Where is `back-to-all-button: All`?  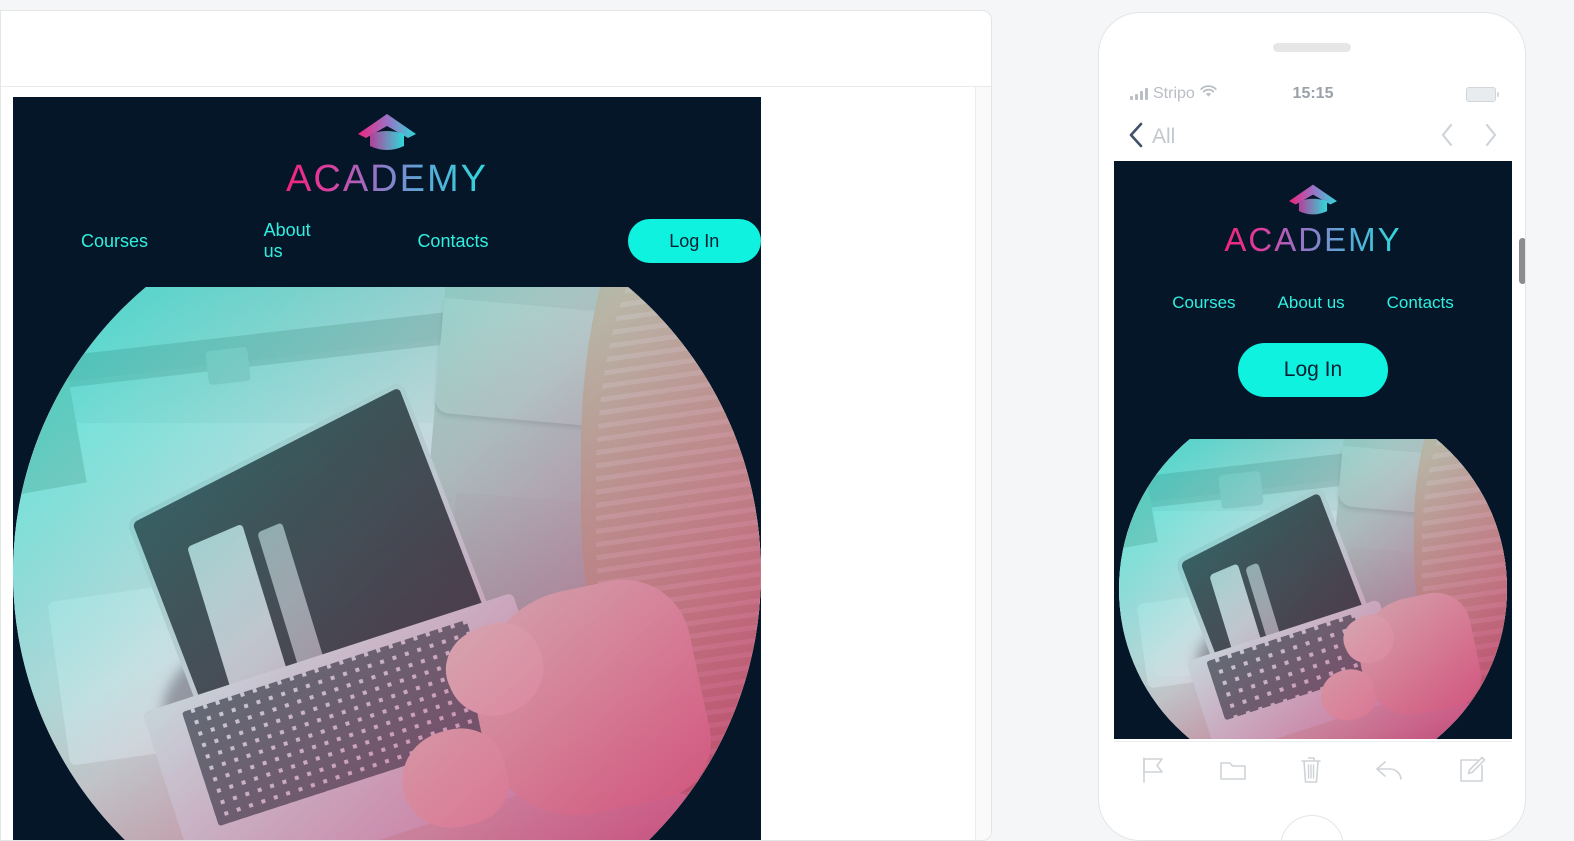
back-to-all-button: All is located at coordinates (1151, 137).